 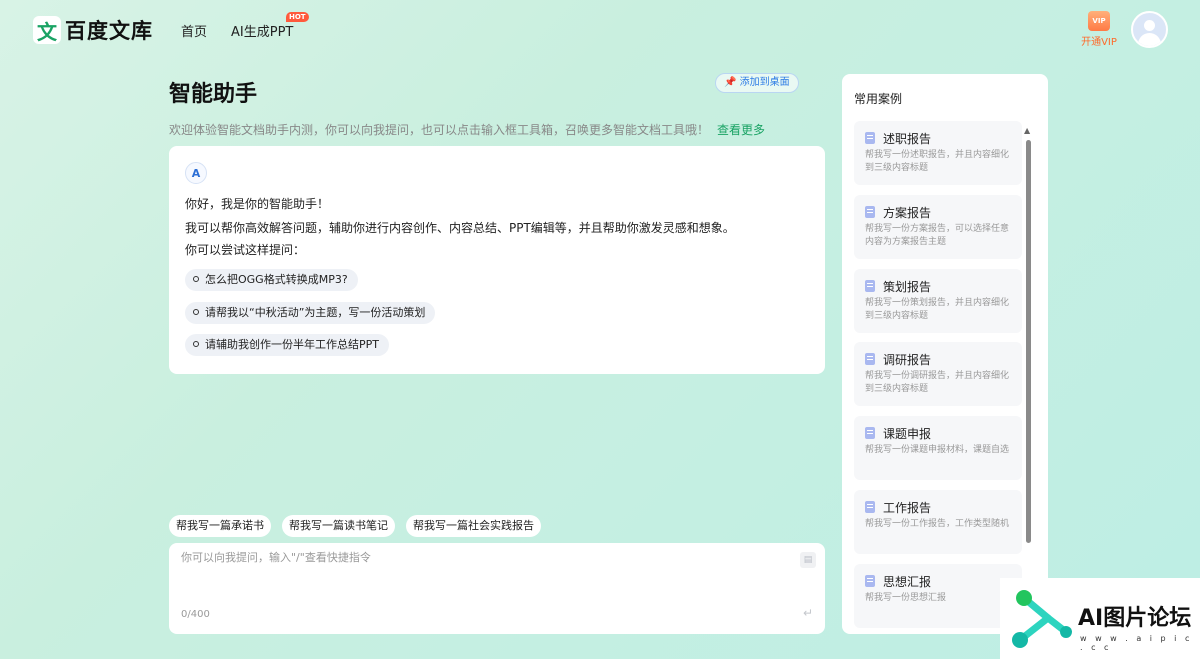 I want to click on case-desc: 帮我写一份策划报告，并且内容细化到三级内容标题, so click(x=937, y=309).